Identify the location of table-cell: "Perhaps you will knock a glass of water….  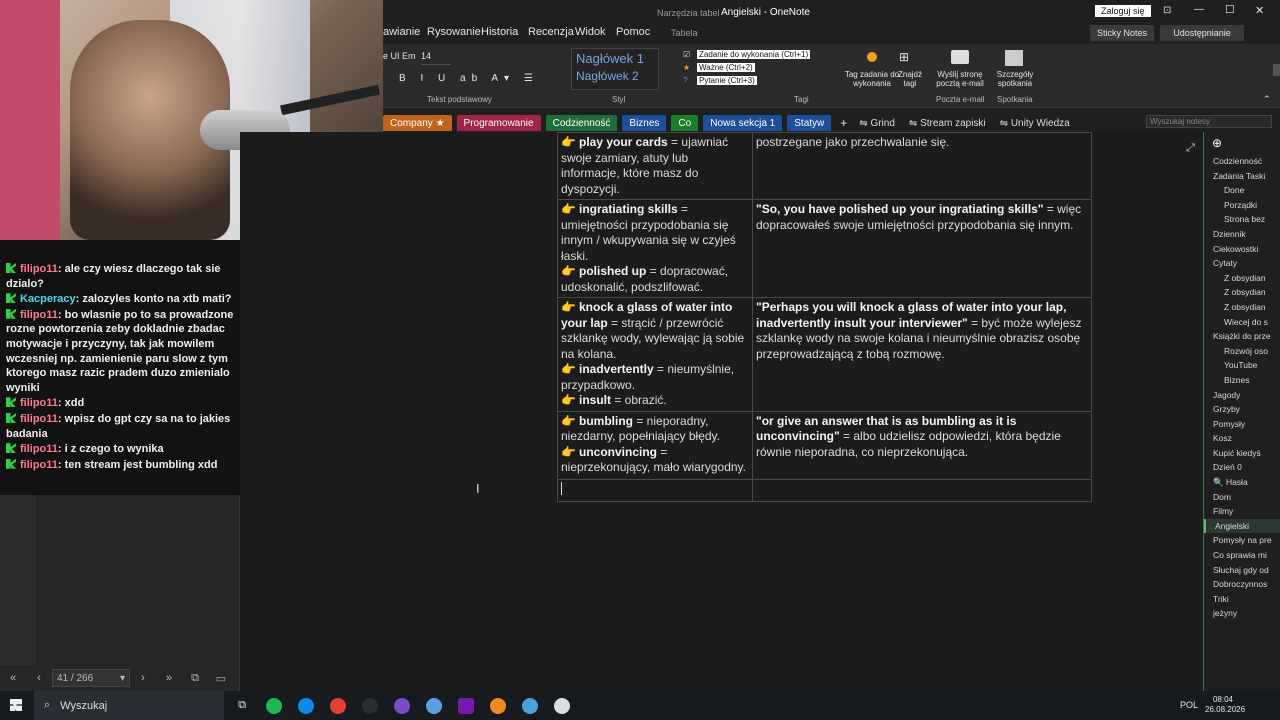
(922, 354).